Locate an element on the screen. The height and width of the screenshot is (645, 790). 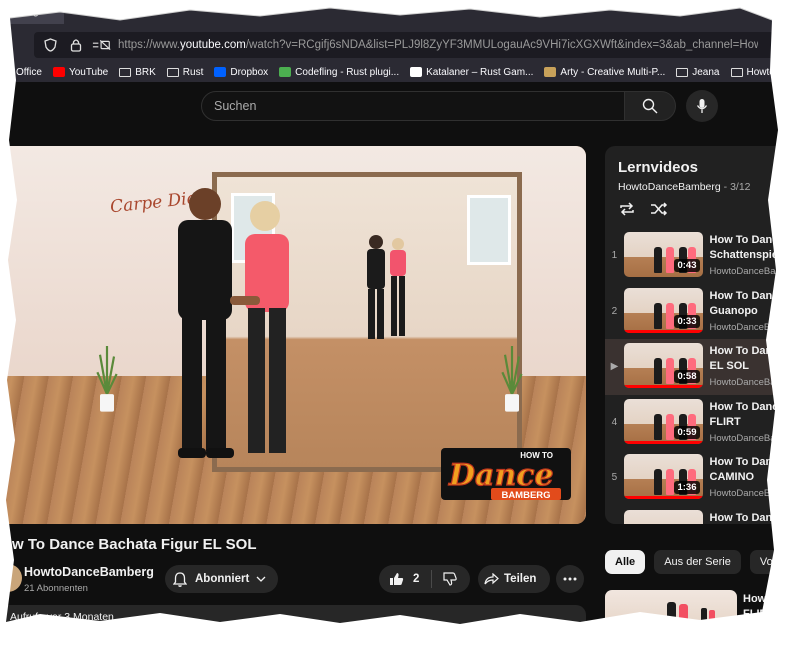
subscriber-count: 21 Abonnenten is located at coordinates (56, 588).